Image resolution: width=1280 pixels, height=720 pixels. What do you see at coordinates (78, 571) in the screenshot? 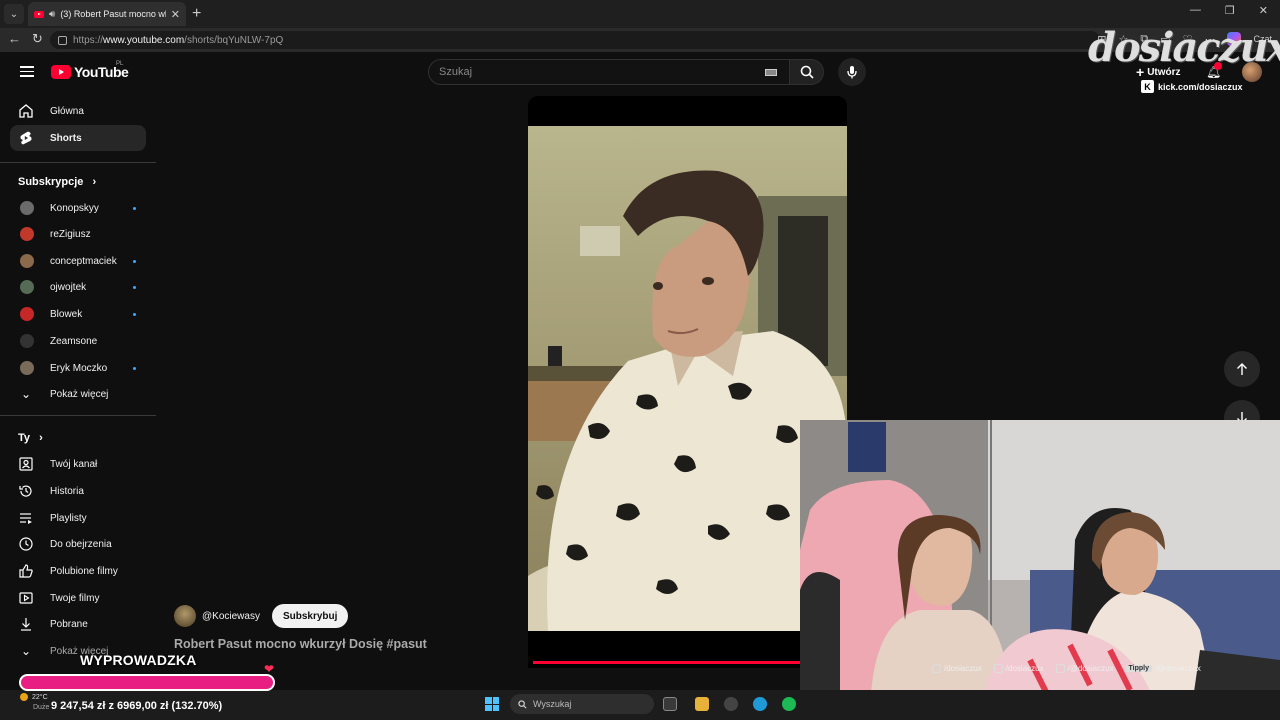
I see `sidebar-item-liked-videos: Polubione filmy` at bounding box center [78, 571].